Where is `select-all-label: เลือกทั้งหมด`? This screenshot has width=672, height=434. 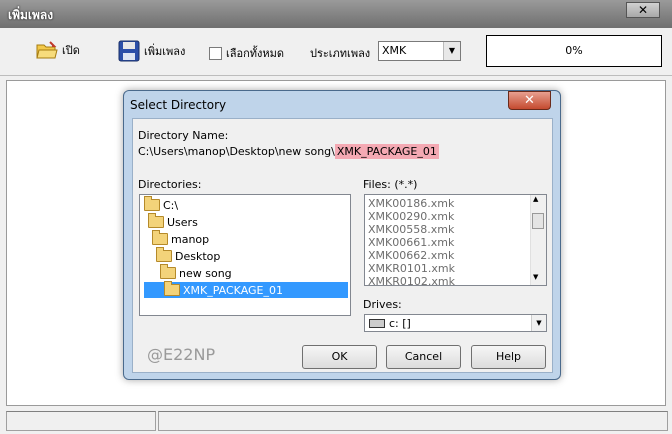 select-all-label: เลือกทั้งหมด is located at coordinates (255, 53).